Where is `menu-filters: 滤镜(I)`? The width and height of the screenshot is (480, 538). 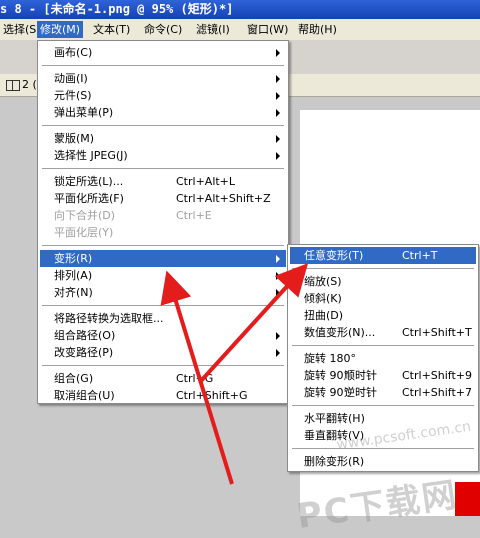 menu-filters: 滤镜(I) is located at coordinates (213, 29).